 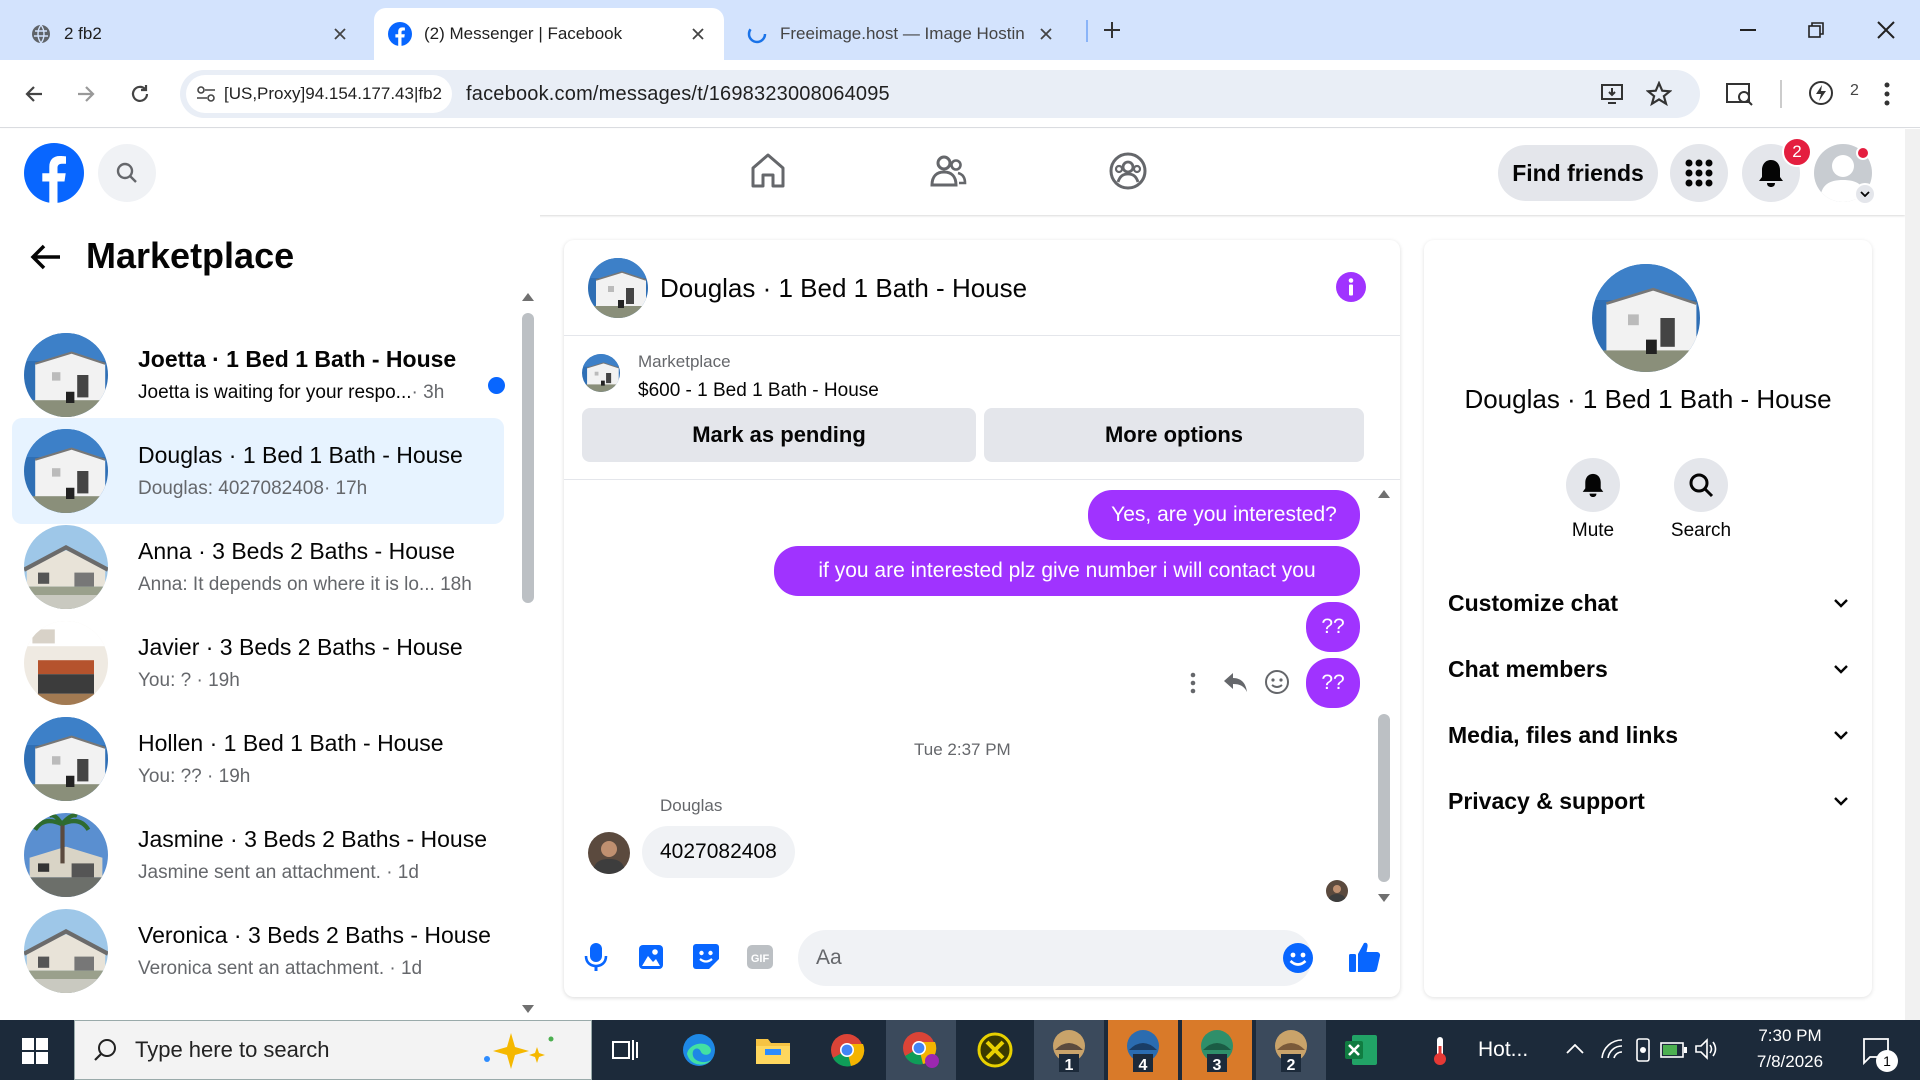 I want to click on url-text: facebook.com/messages/t/1698323008064095, so click(x=678, y=94).